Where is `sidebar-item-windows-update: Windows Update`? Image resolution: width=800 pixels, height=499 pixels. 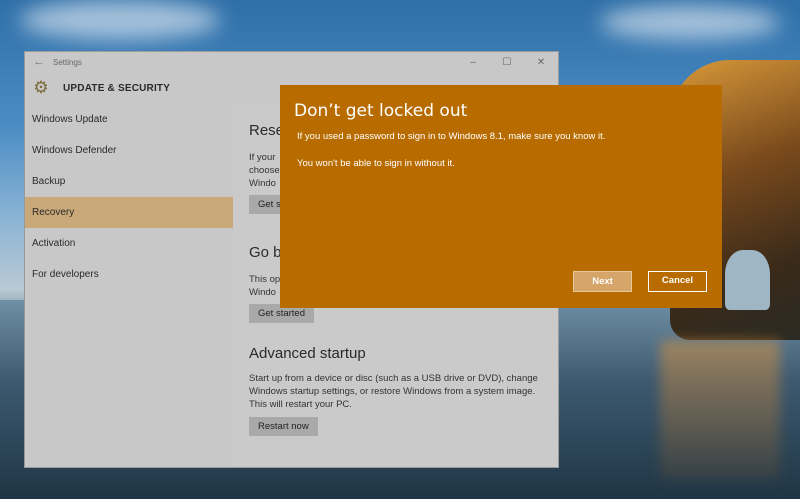
sidebar-item-windows-update: Windows Update is located at coordinates (129, 119).